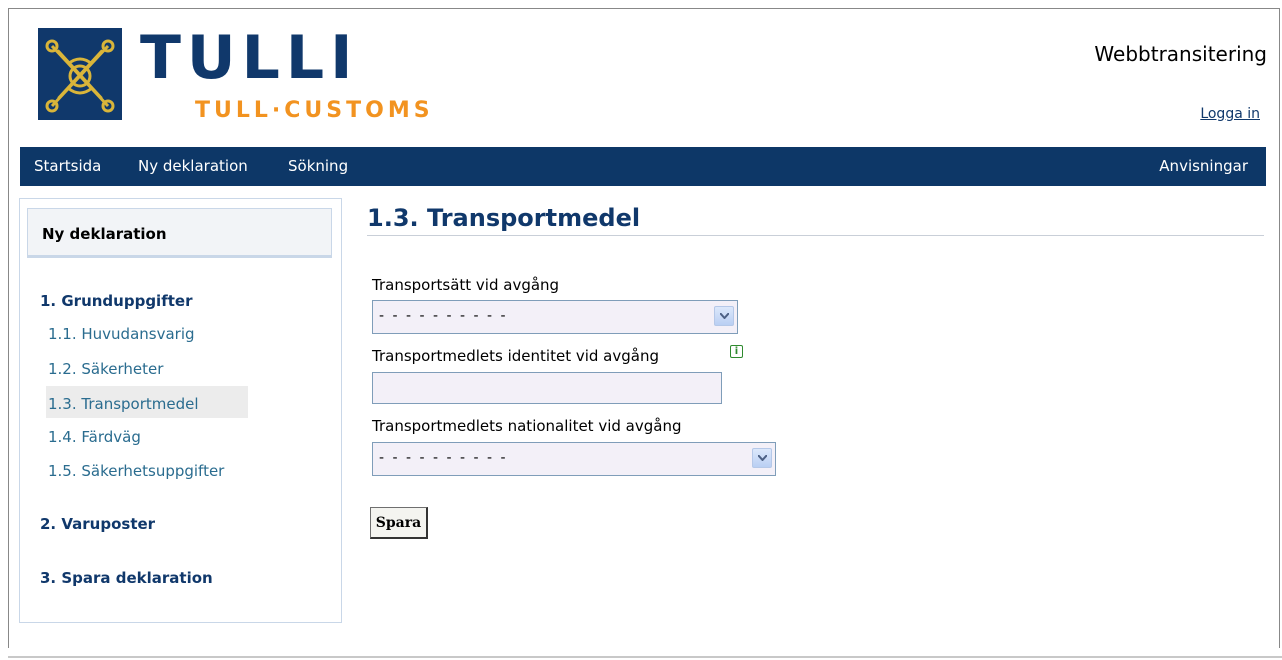 This screenshot has width=1282, height=660. I want to click on brand-name: TULLI, so click(249, 58).